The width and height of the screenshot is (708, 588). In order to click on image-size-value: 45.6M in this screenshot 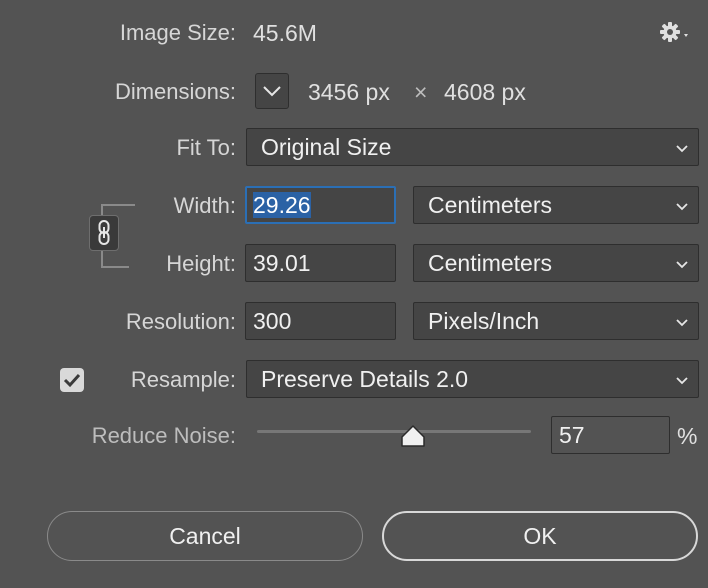, I will do `click(285, 33)`.